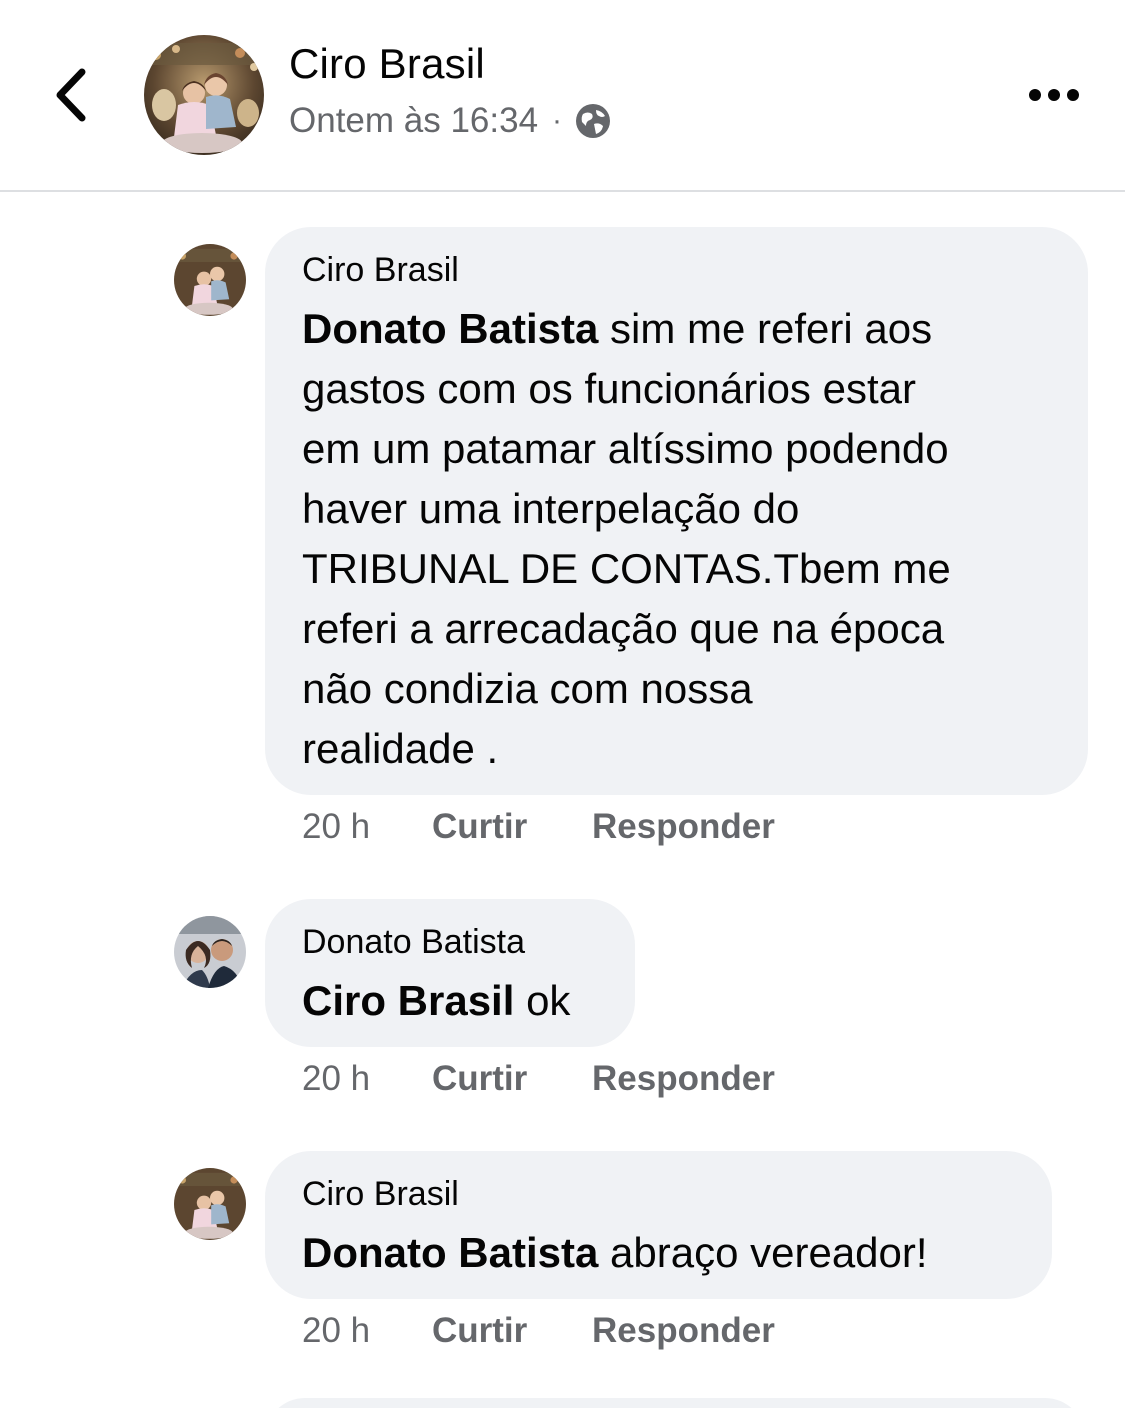 The image size is (1125, 1408). I want to click on comment-bubble-partial, so click(675, 1403).